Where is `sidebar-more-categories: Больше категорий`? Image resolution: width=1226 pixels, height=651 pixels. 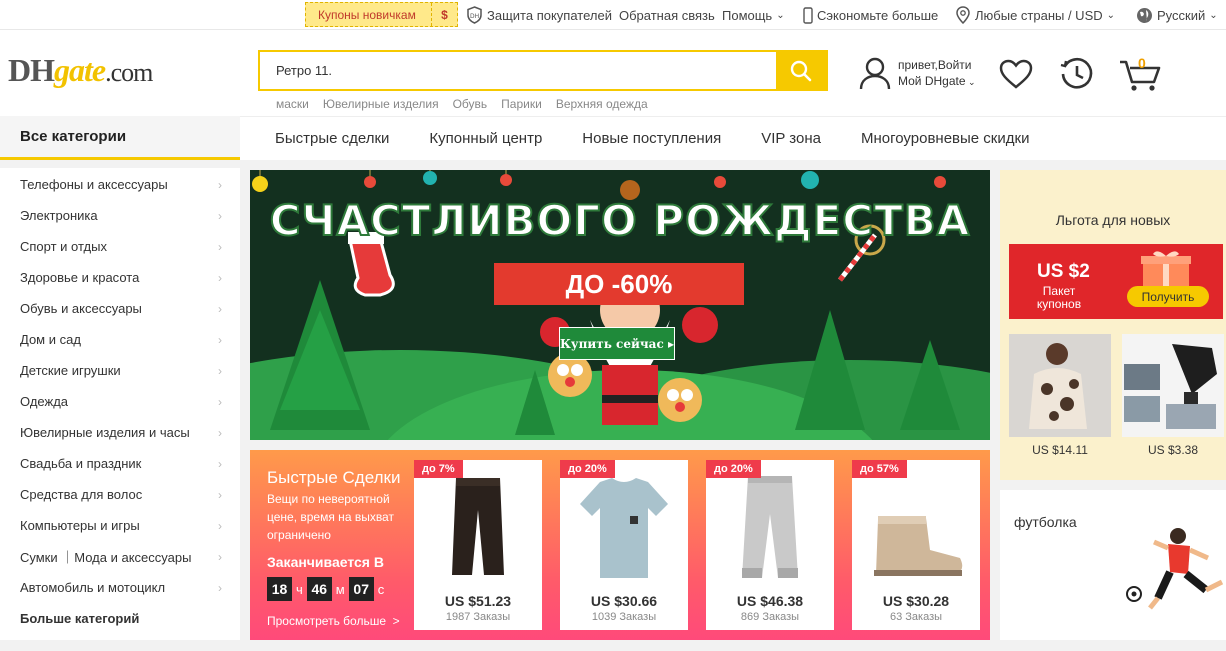
sidebar-more-categories: Больше категорий is located at coordinates (120, 618).